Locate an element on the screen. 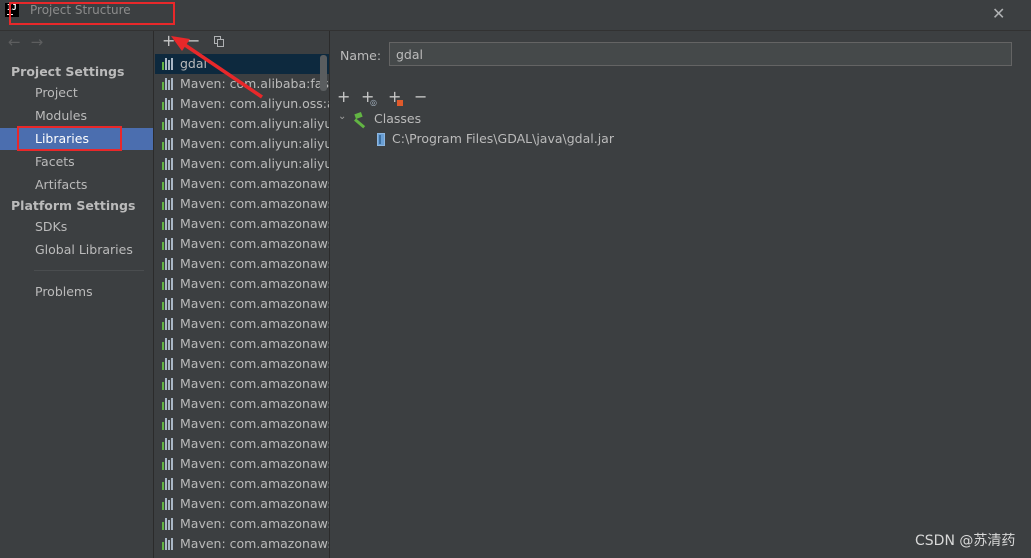  add-jar-button: + is located at coordinates (395, 97).